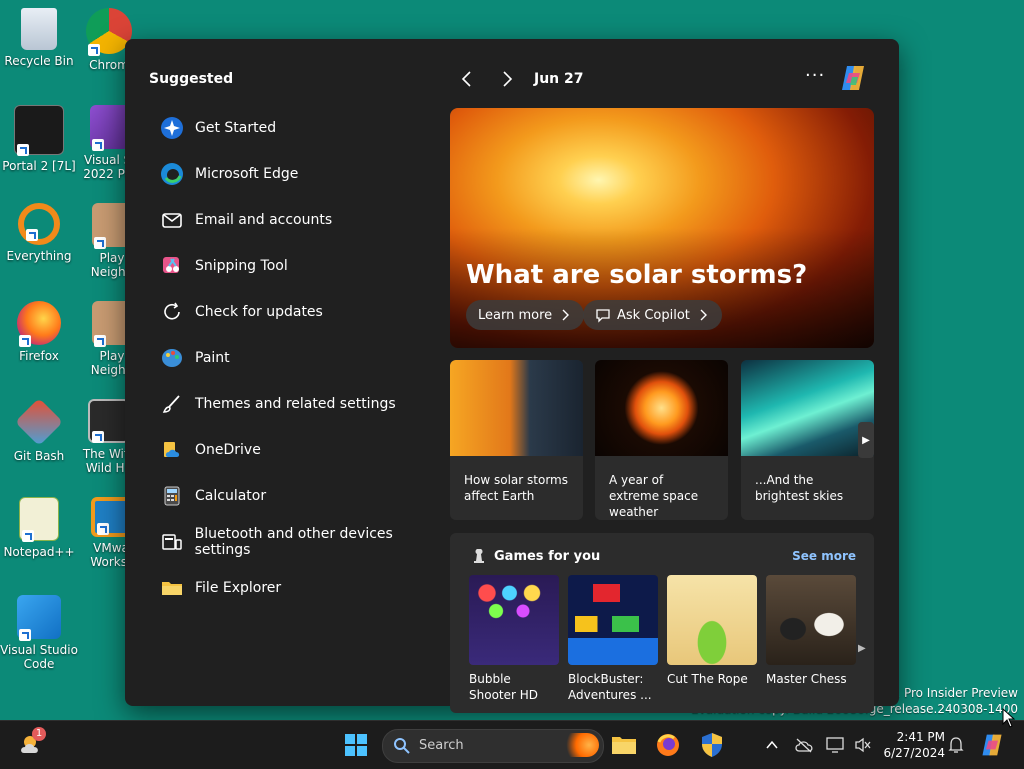  I want to click on suggested-item-label: Check for updates, so click(259, 312).